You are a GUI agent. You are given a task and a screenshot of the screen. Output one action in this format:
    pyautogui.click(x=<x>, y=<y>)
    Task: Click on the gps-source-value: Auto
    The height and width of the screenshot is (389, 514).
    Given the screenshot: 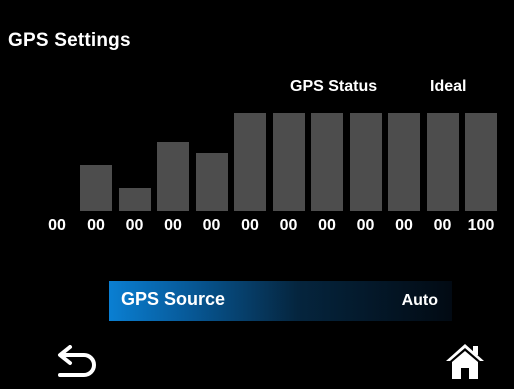 What is the action you would take?
    pyautogui.click(x=419, y=300)
    